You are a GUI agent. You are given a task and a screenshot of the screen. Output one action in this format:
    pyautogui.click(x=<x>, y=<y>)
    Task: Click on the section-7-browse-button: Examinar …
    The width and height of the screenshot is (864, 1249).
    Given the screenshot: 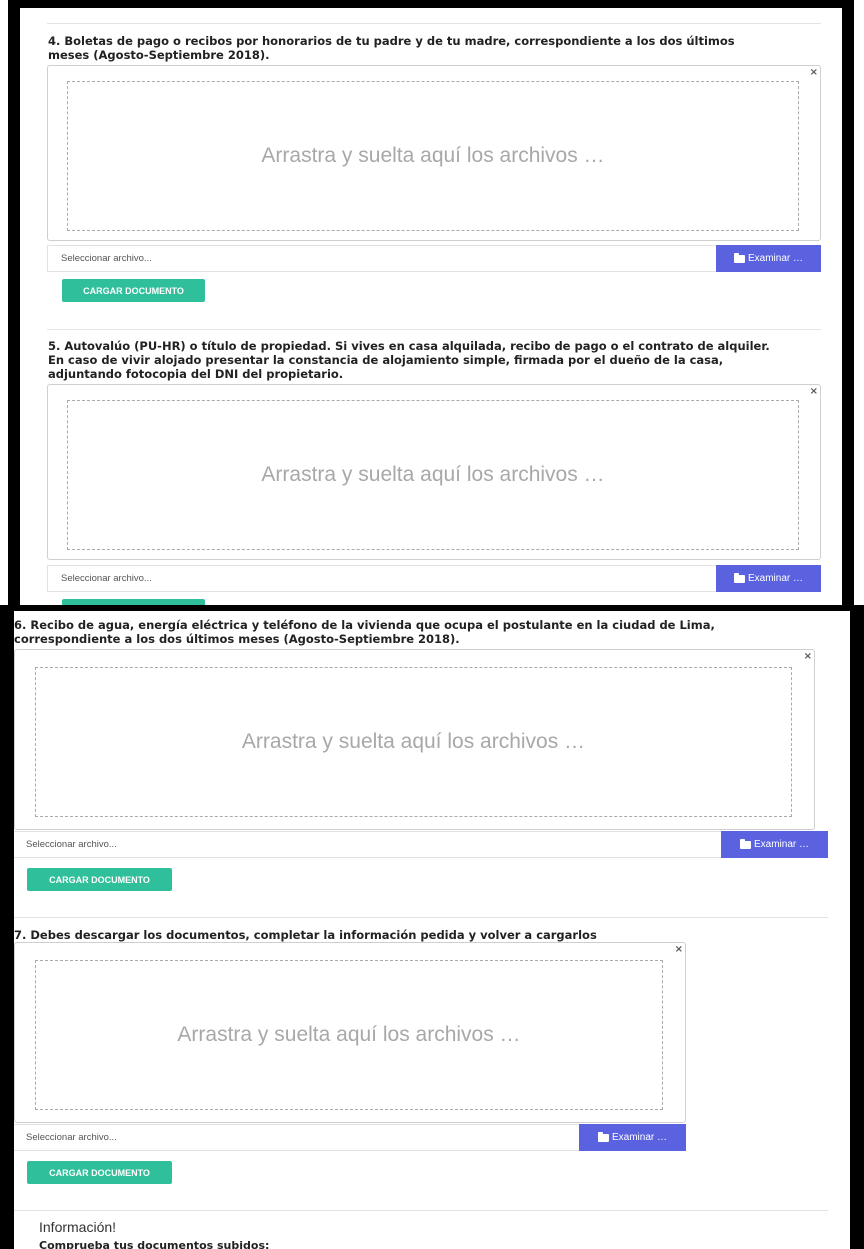 What is the action you would take?
    pyautogui.click(x=632, y=1137)
    